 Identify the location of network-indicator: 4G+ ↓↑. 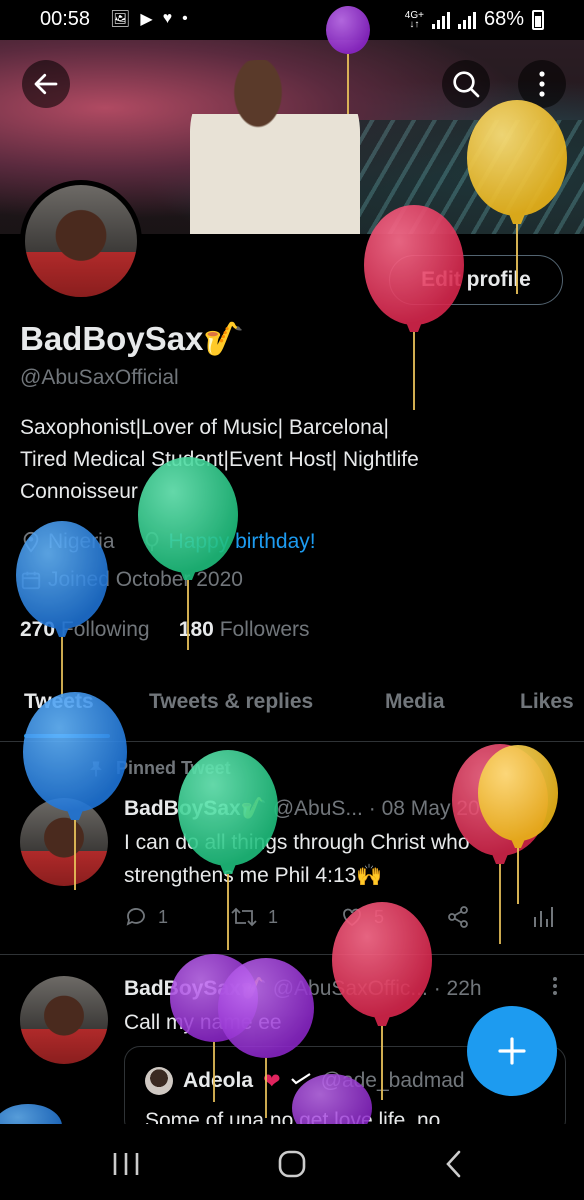
(414, 20).